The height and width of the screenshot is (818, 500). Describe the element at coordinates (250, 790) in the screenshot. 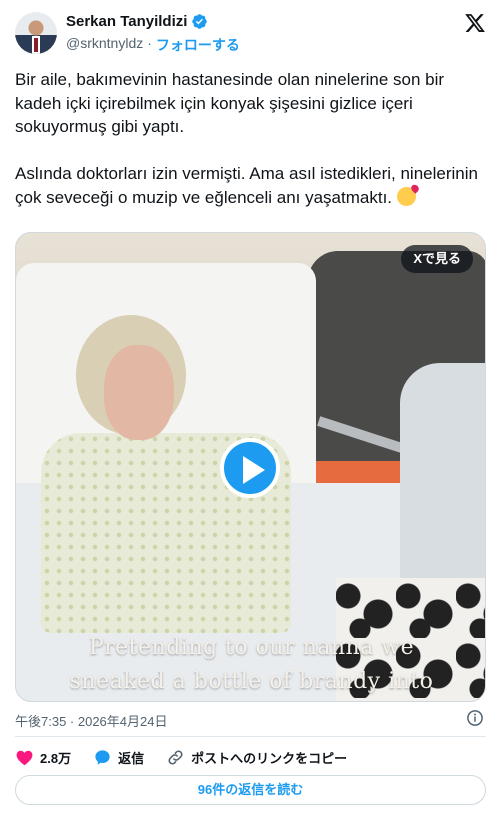

I see `read-replies-button: 96件の返信を読む` at that location.